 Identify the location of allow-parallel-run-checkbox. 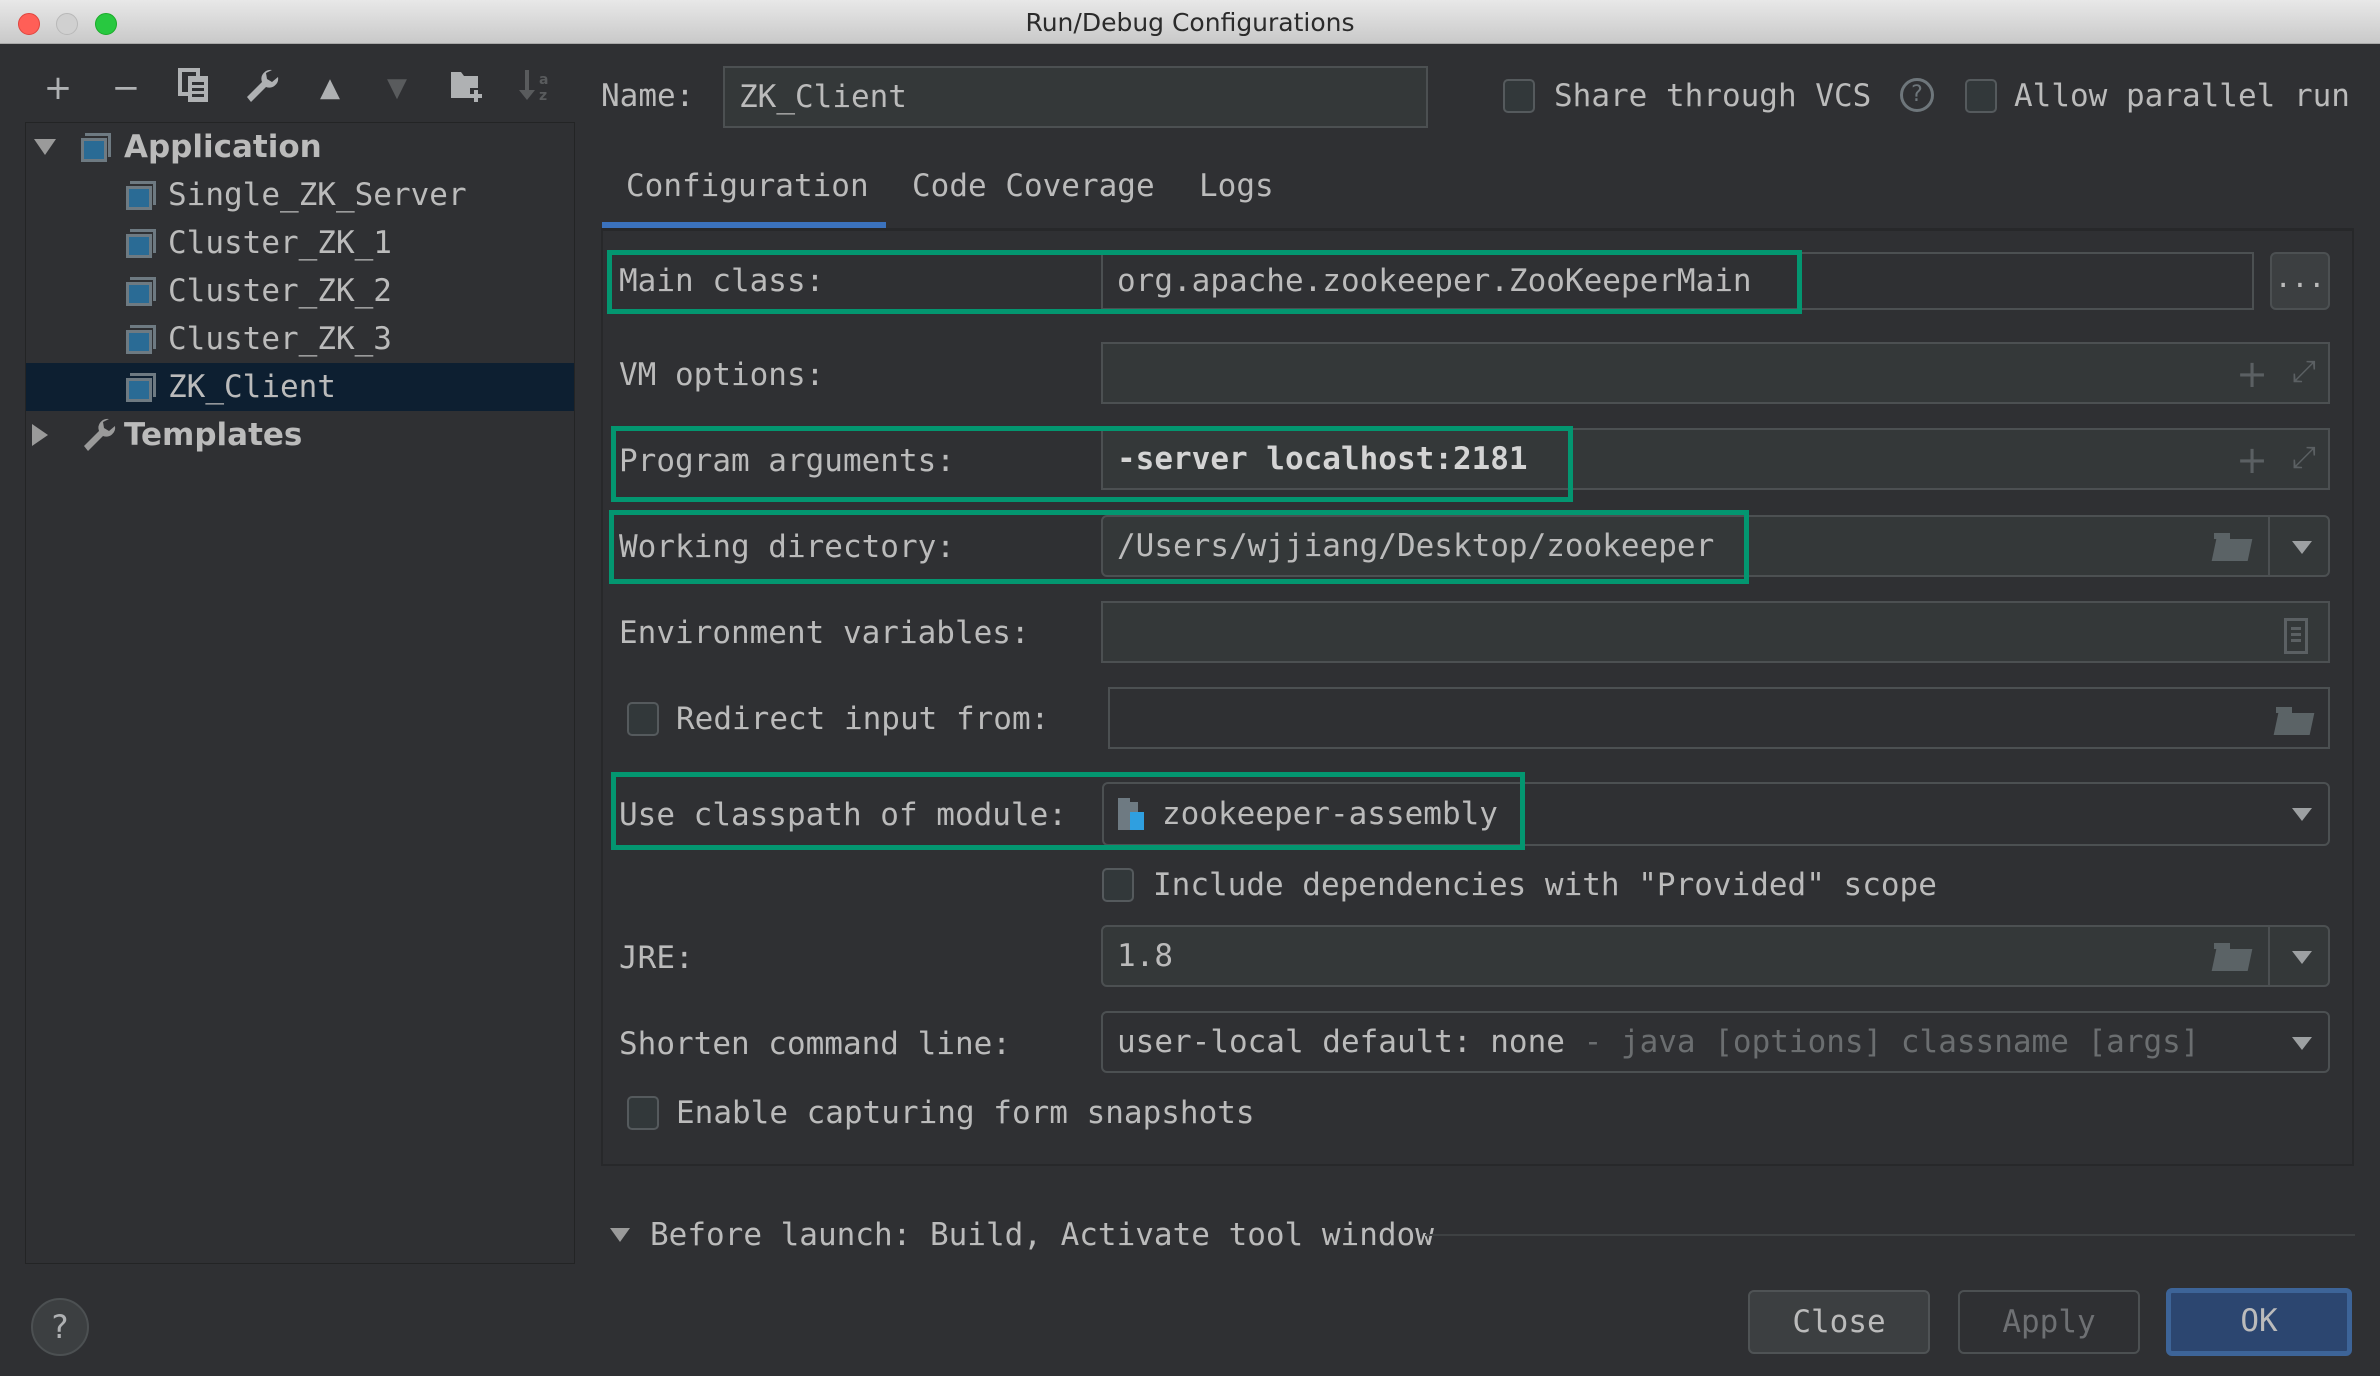
(1981, 96).